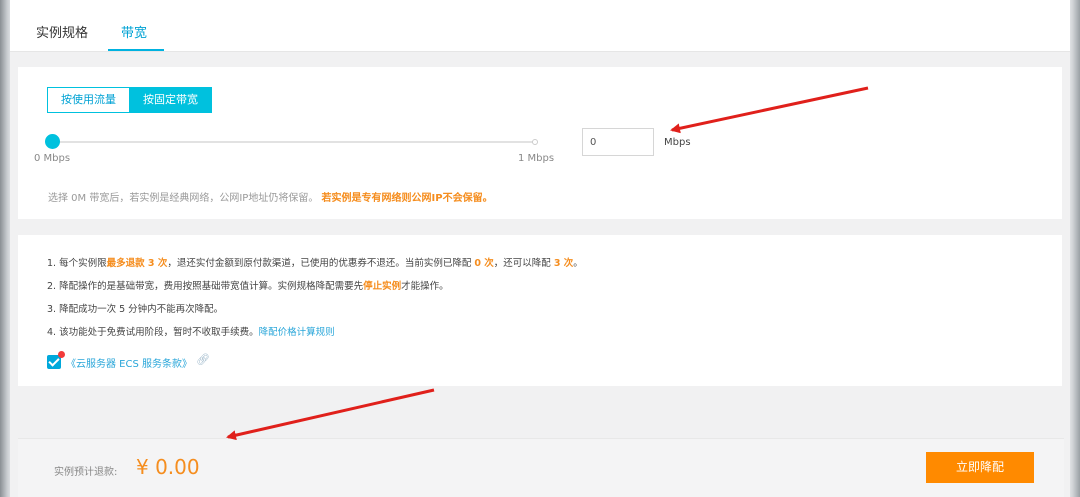 The width and height of the screenshot is (1080, 497). Describe the element at coordinates (61, 354) in the screenshot. I see `required-dot` at that location.